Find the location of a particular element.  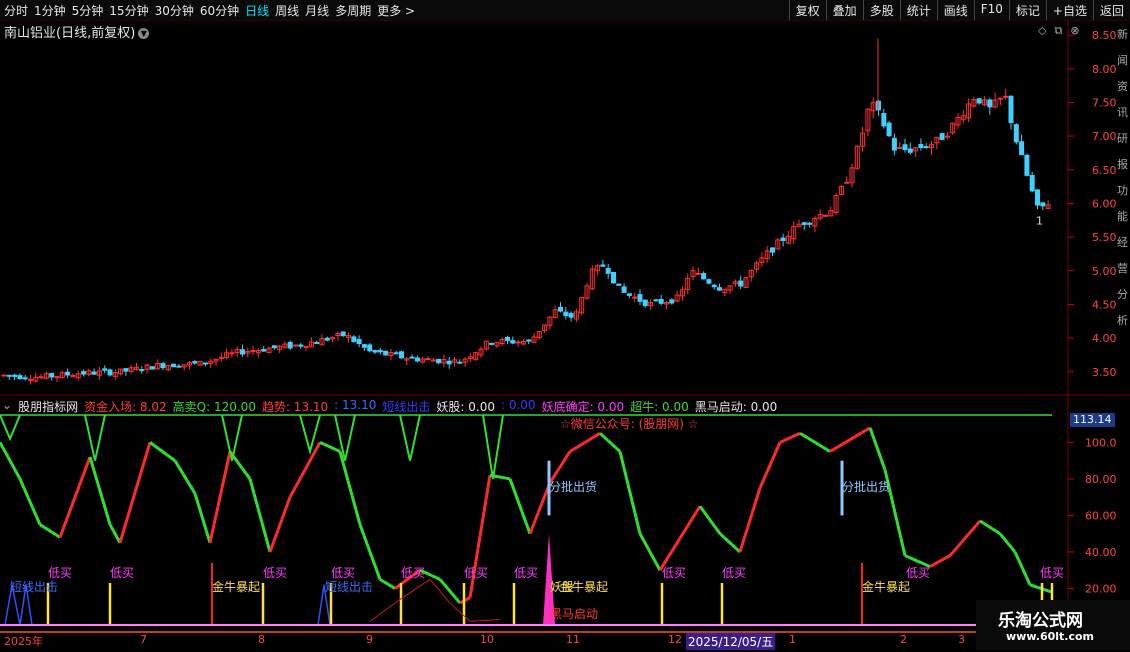

indicator-field: 妖股: 0.00 is located at coordinates (465, 407).